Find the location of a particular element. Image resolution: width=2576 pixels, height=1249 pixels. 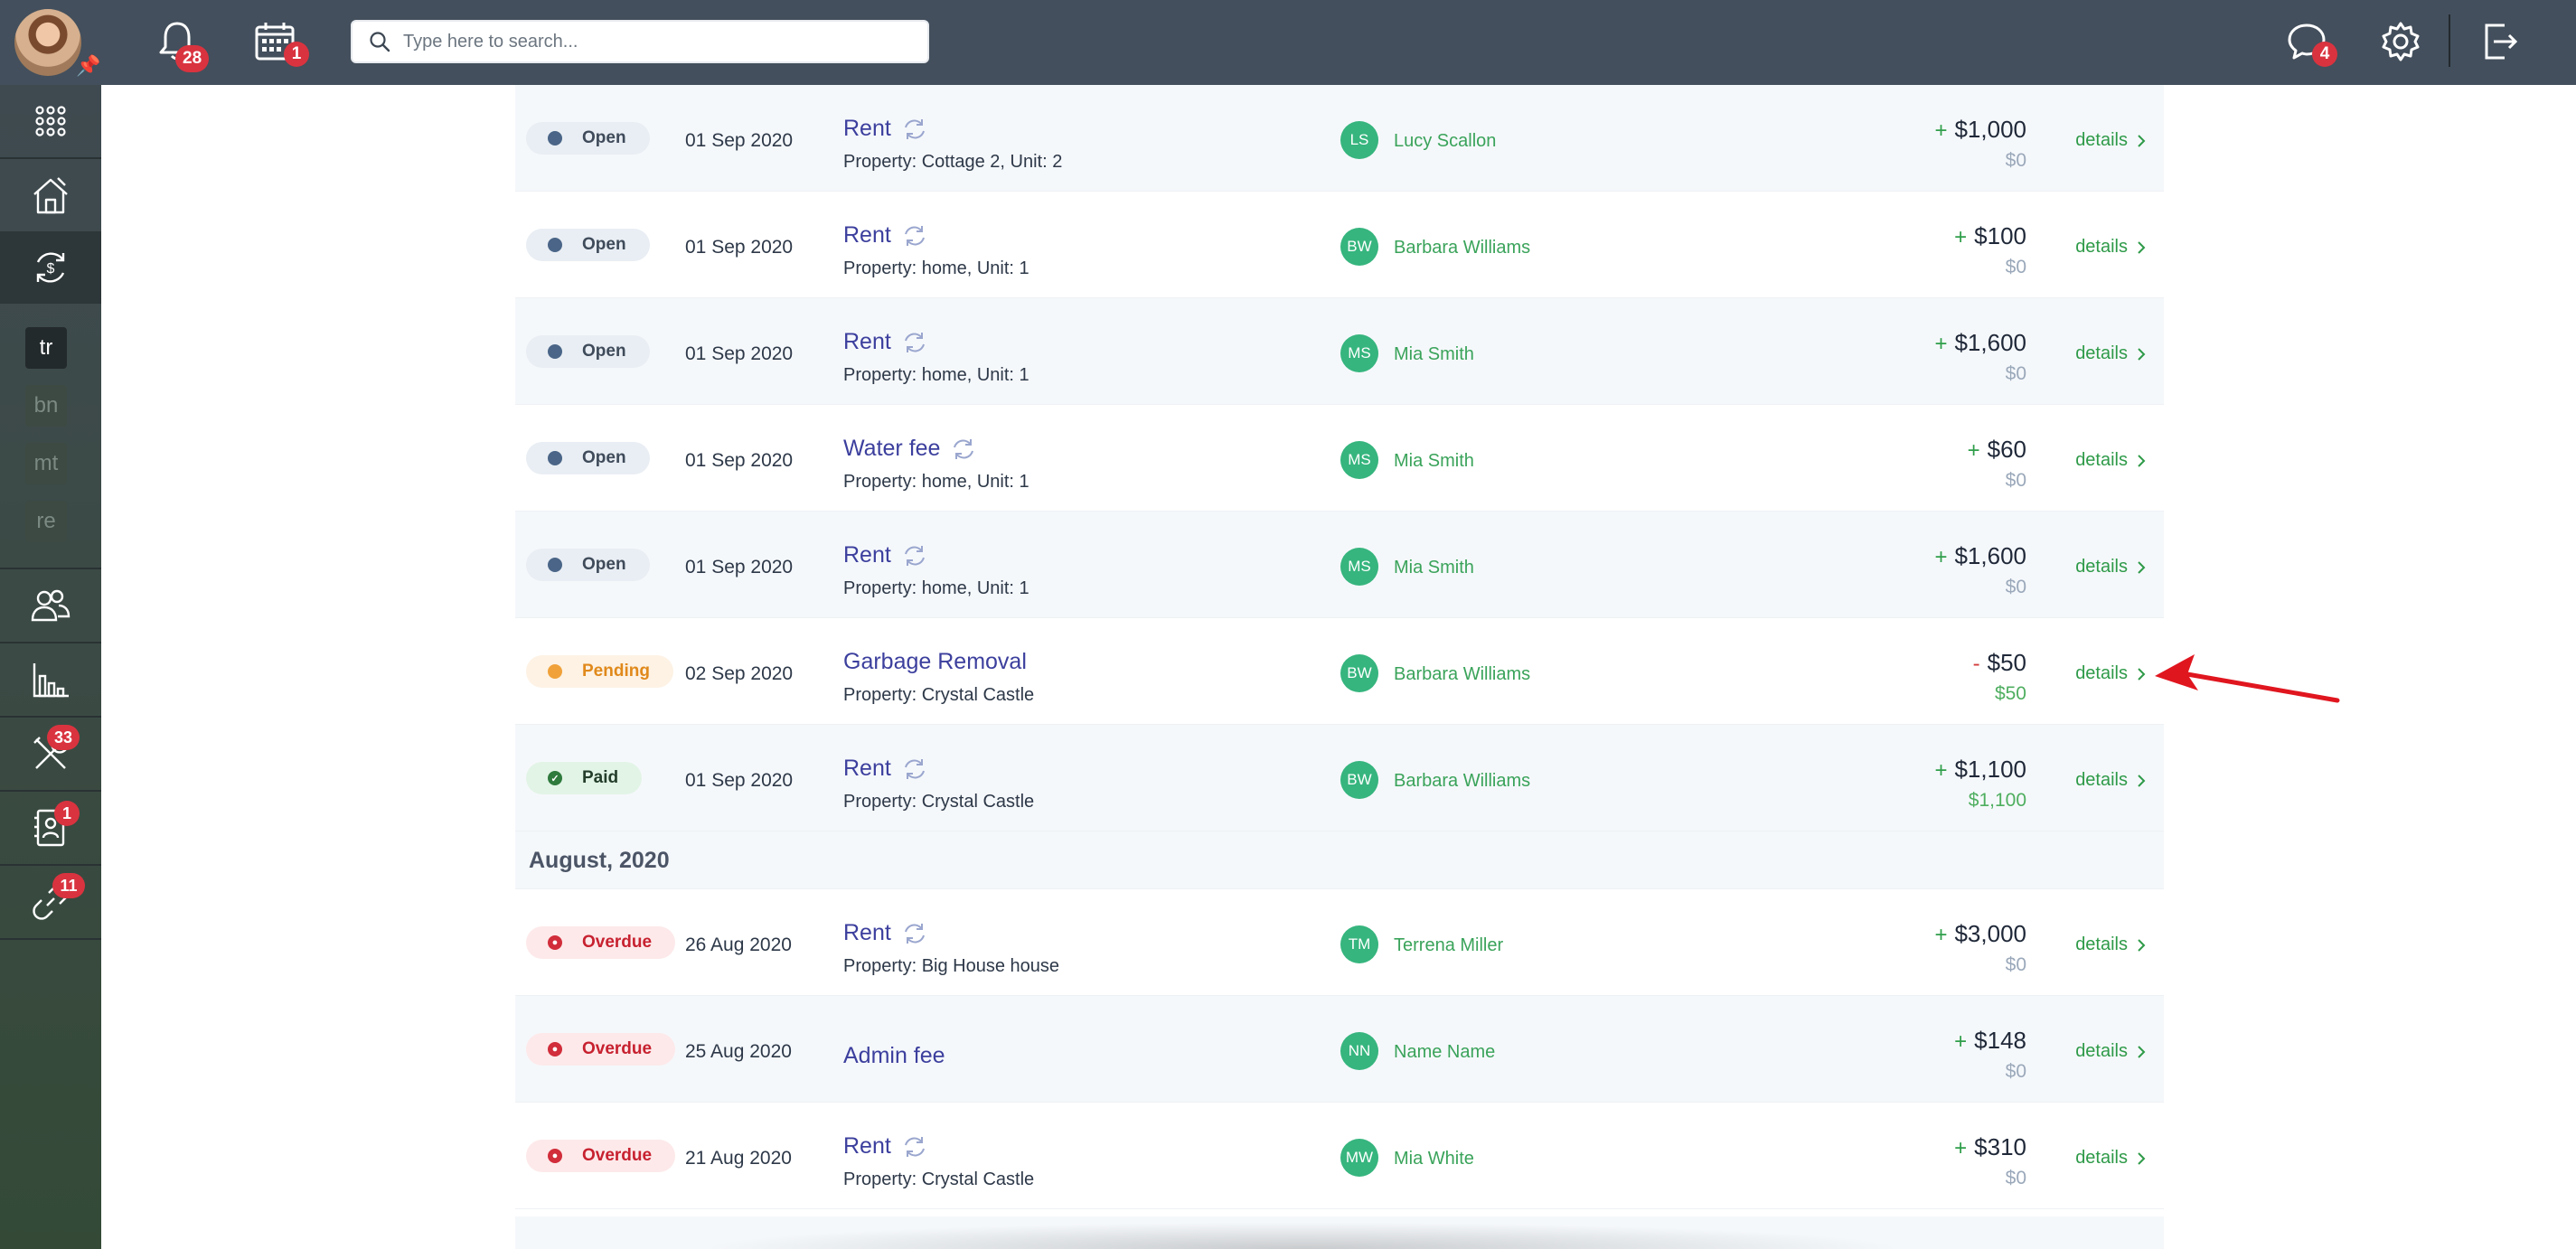

paid-amount: $1,100 is located at coordinates (1997, 801).